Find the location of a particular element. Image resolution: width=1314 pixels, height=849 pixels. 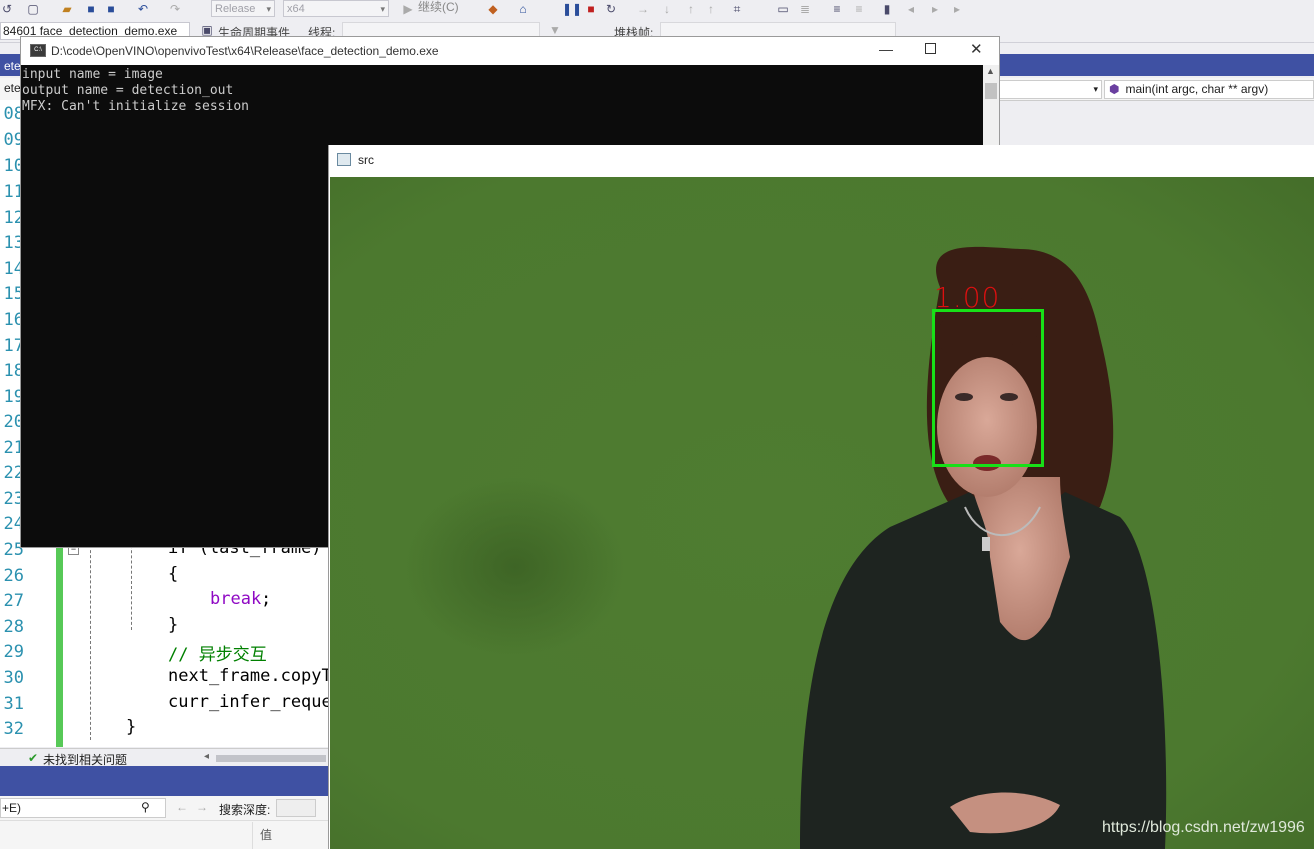

home-icon: ⌂ is located at coordinates (523, 9).